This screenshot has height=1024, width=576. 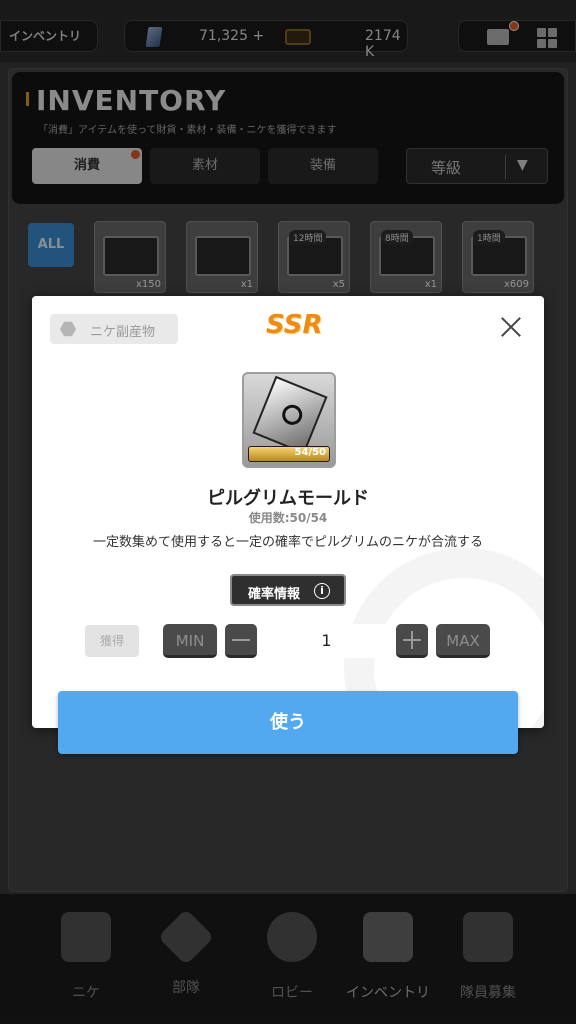 I want to click on category-badge: ニケ副産物, so click(x=114, y=329).